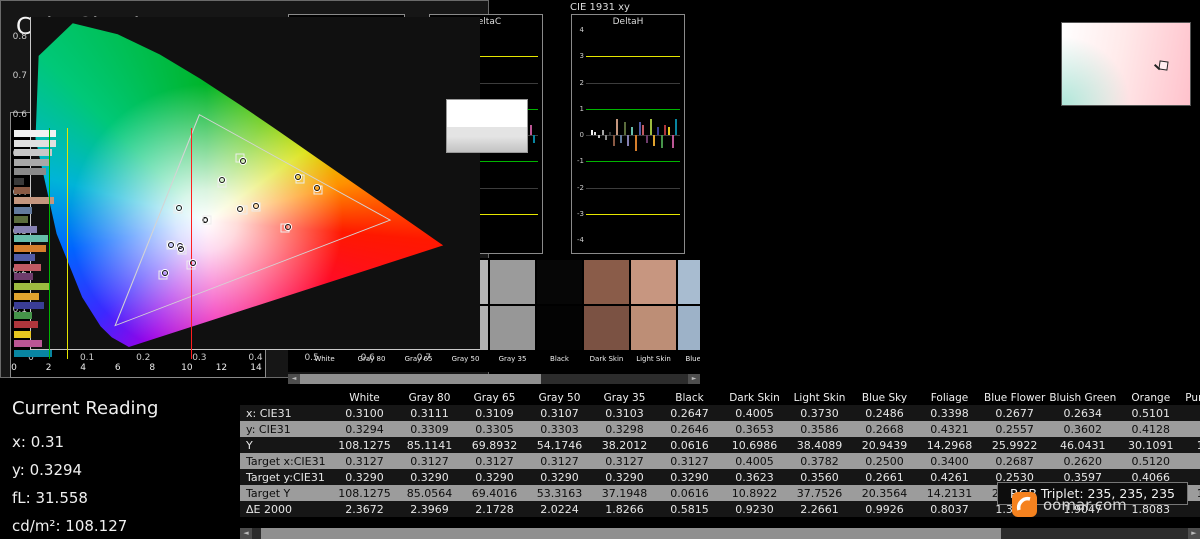 The width and height of the screenshot is (1200, 539). What do you see at coordinates (429, 397) in the screenshot?
I see `column-header: Gray 80` at bounding box center [429, 397].